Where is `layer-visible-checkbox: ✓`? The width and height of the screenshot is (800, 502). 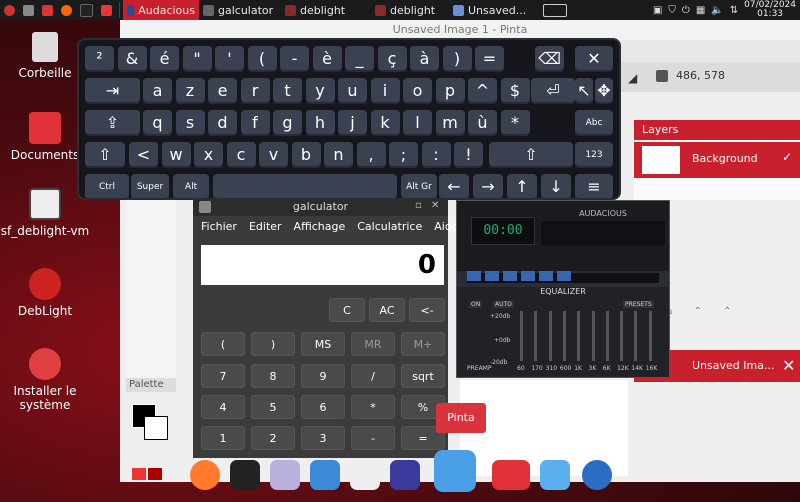
layer-visible-checkbox: ✓ is located at coordinates (787, 157).